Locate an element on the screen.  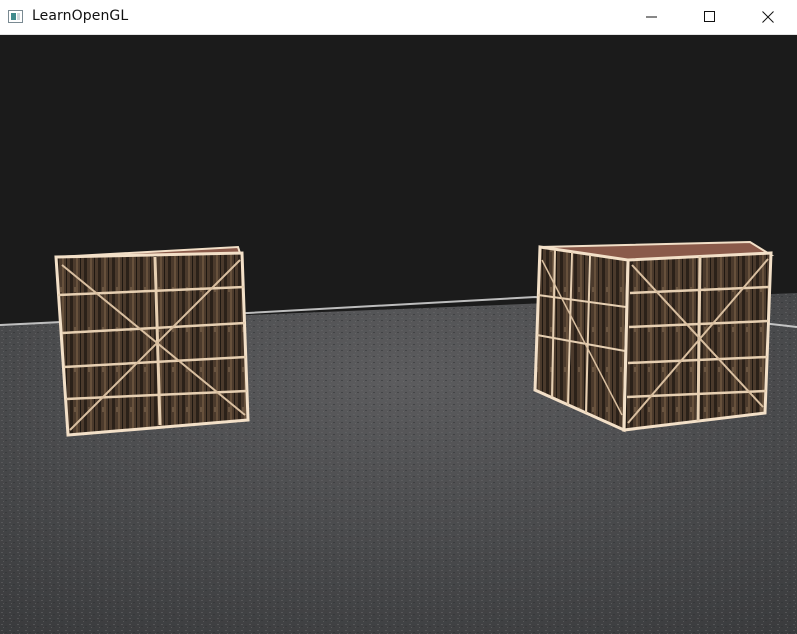
maximize-icon is located at coordinates (709, 16).